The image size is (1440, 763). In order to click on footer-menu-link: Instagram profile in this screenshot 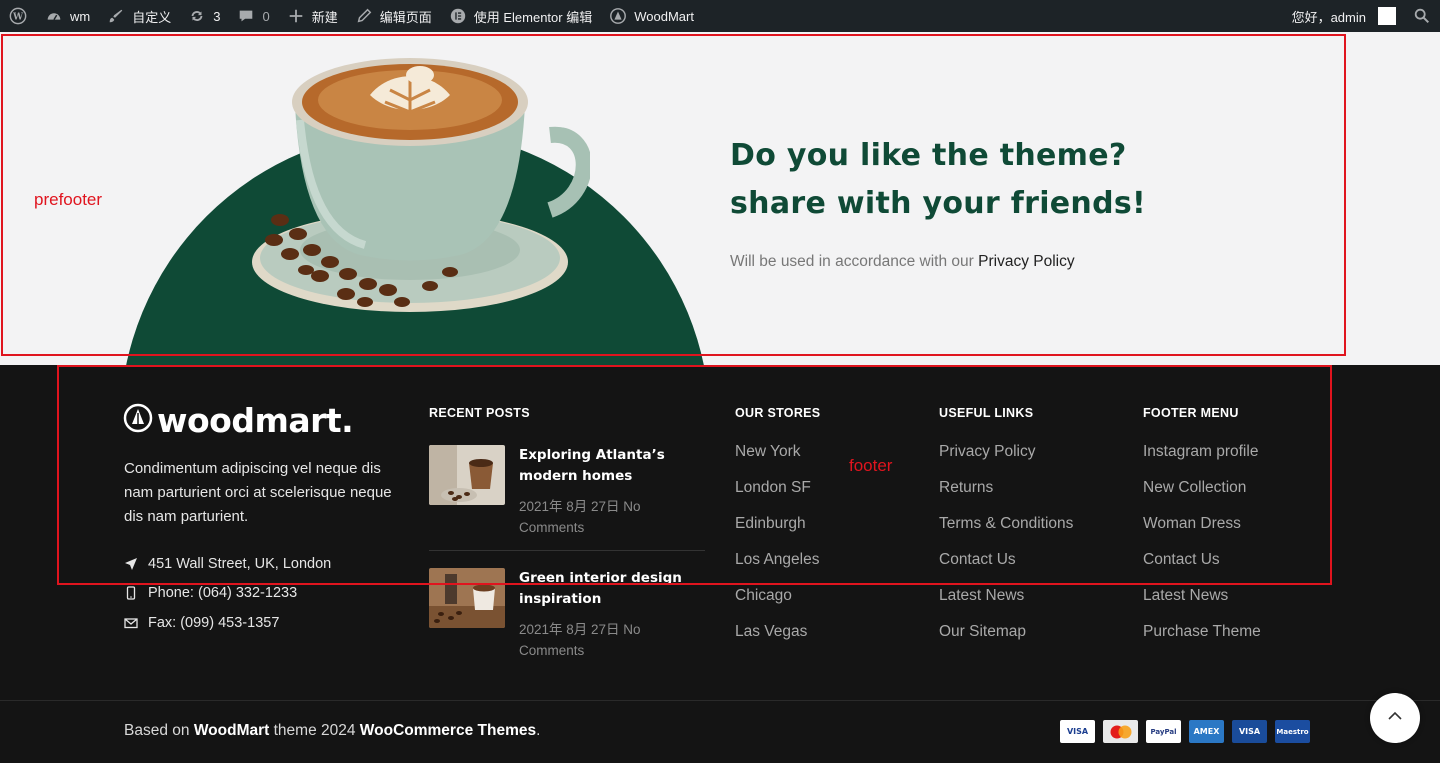, I will do `click(1202, 461)`.